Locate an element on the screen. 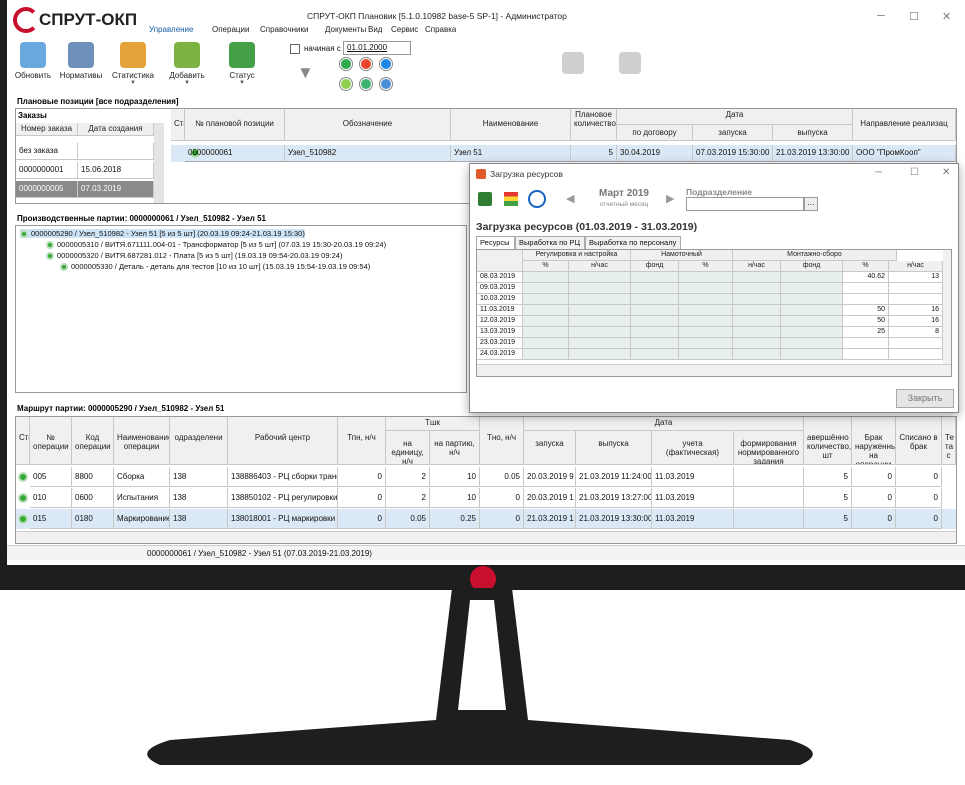  header-by_contract: по договору is located at coordinates (655, 133).